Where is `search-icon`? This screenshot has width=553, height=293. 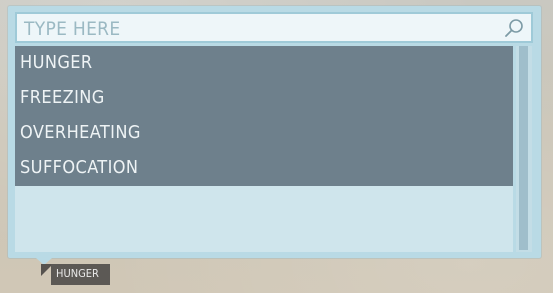 search-icon is located at coordinates (514, 28).